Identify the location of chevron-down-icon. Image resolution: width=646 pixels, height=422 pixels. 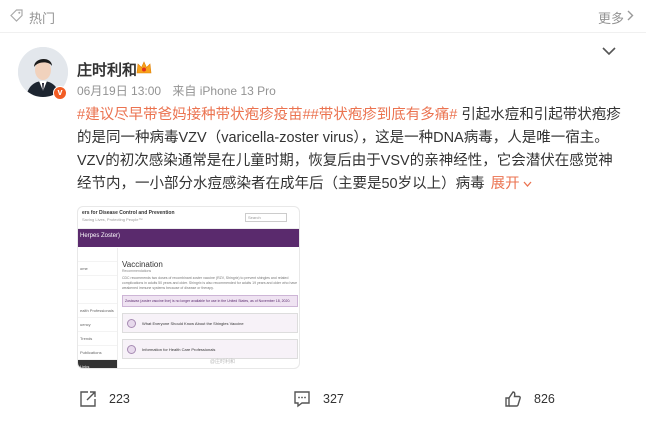
(527, 184).